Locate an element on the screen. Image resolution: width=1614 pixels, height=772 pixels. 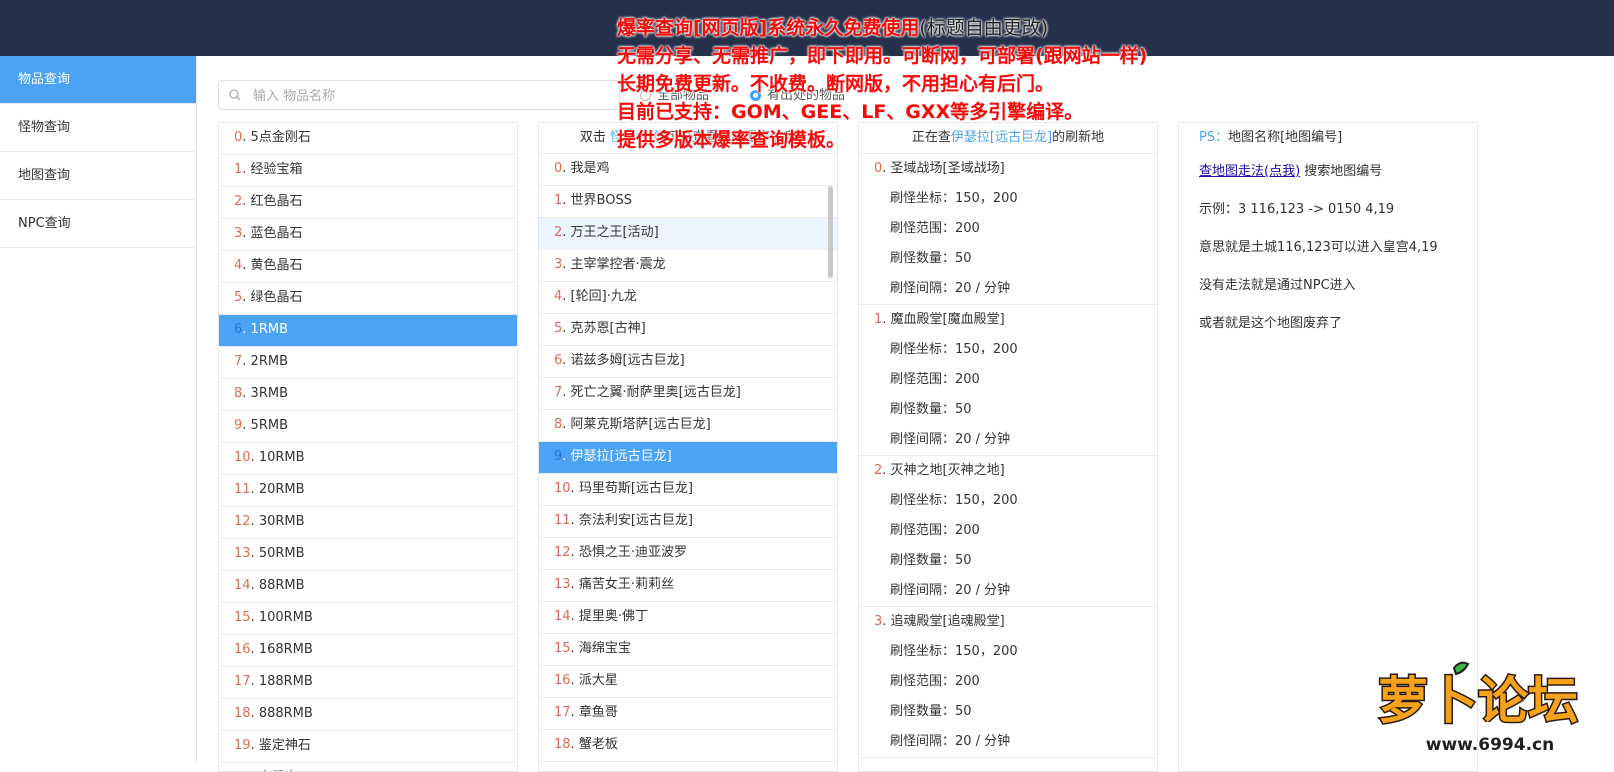
search-box is located at coordinates (419, 95).